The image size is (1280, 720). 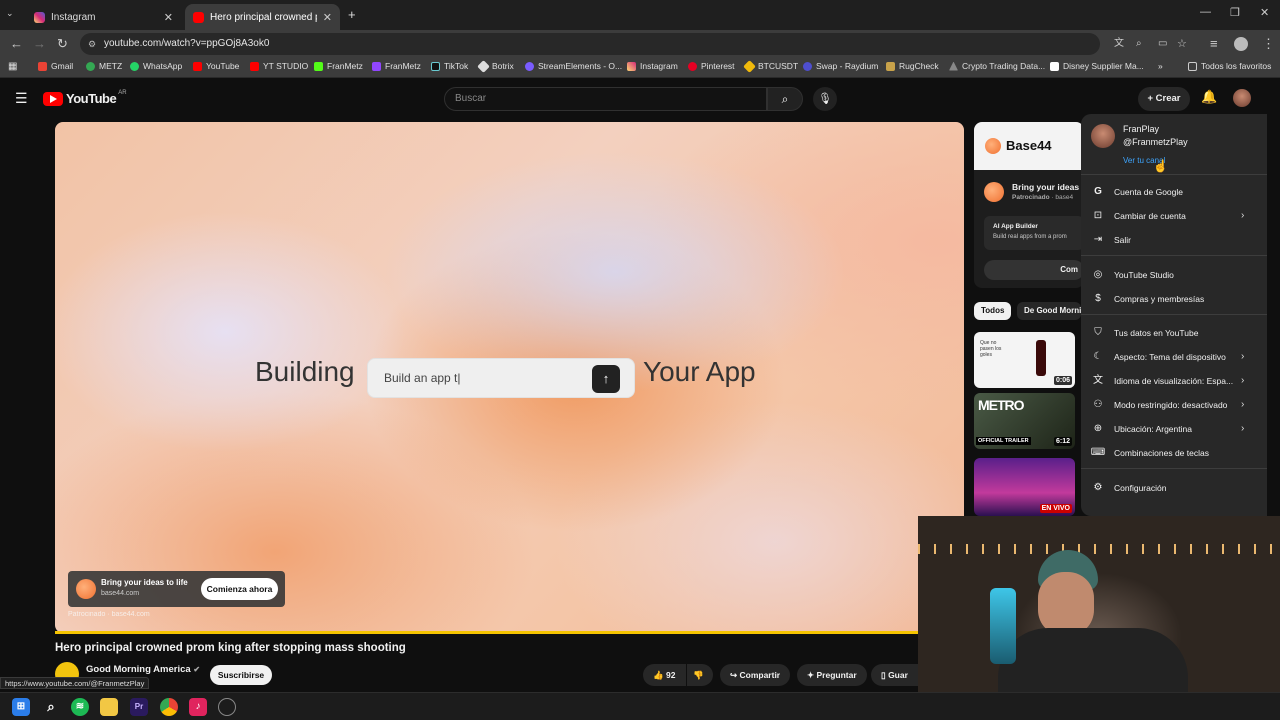 I want to click on channel-name: Good Morning America ✔, so click(x=143, y=669).